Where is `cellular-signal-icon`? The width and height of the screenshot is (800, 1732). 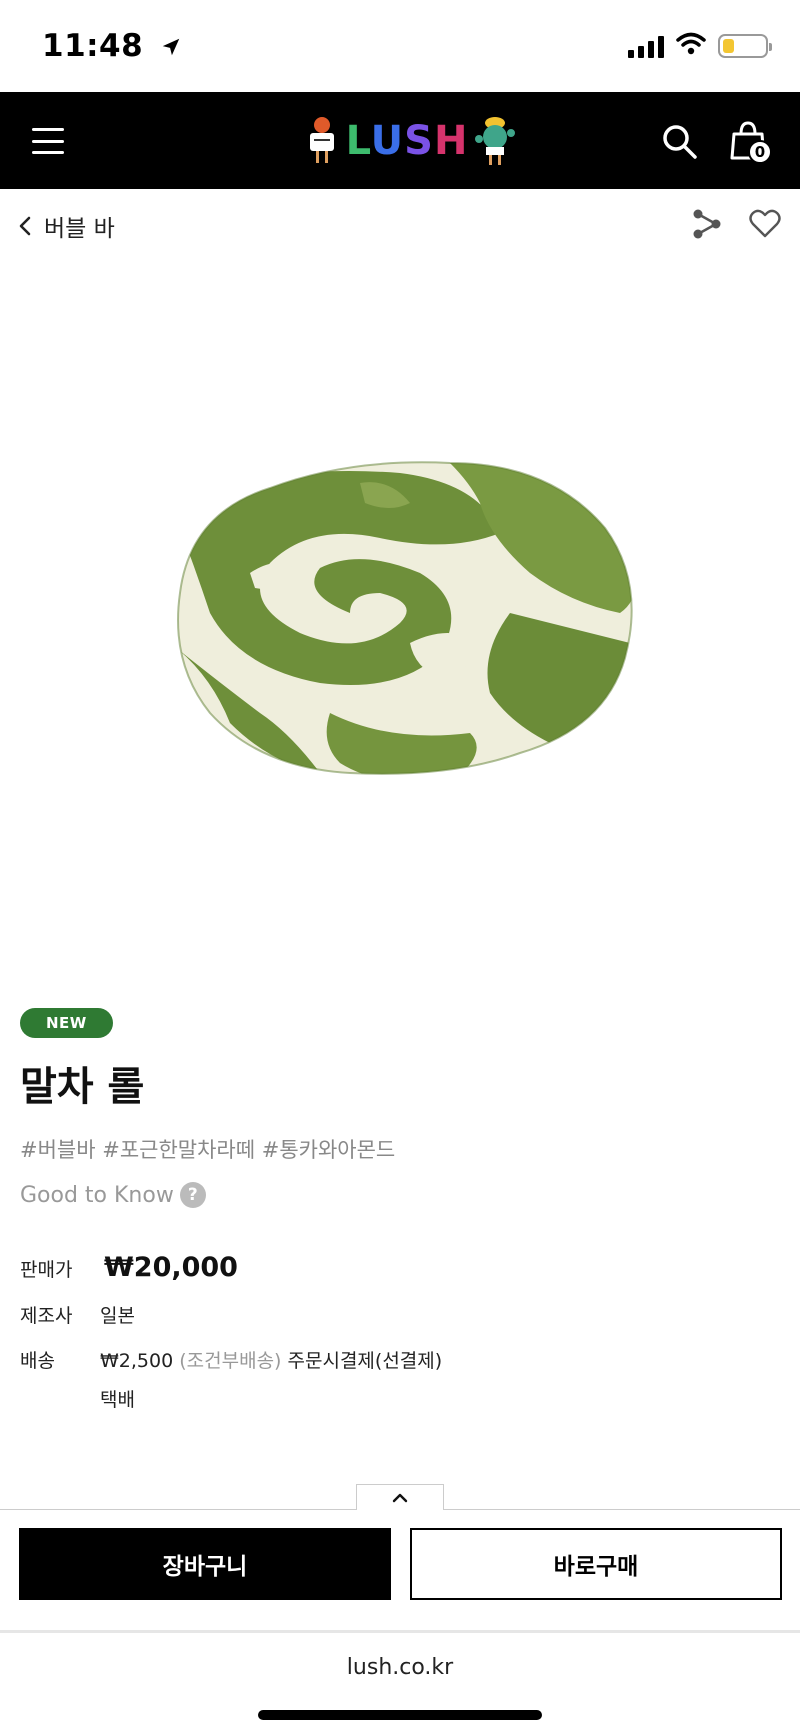 cellular-signal-icon is located at coordinates (646, 46).